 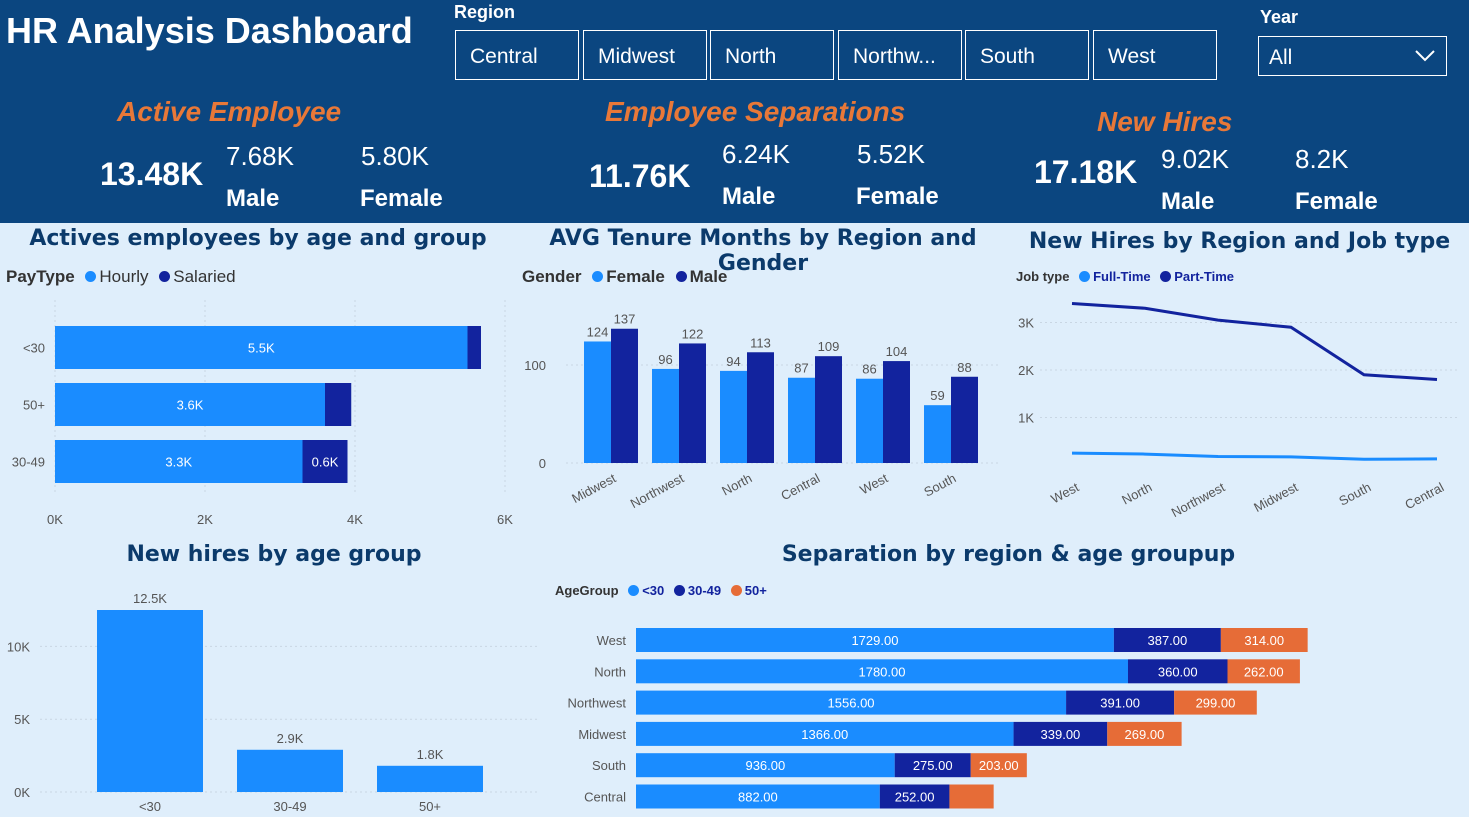 I want to click on region-button-south: South, so click(x=1027, y=55).